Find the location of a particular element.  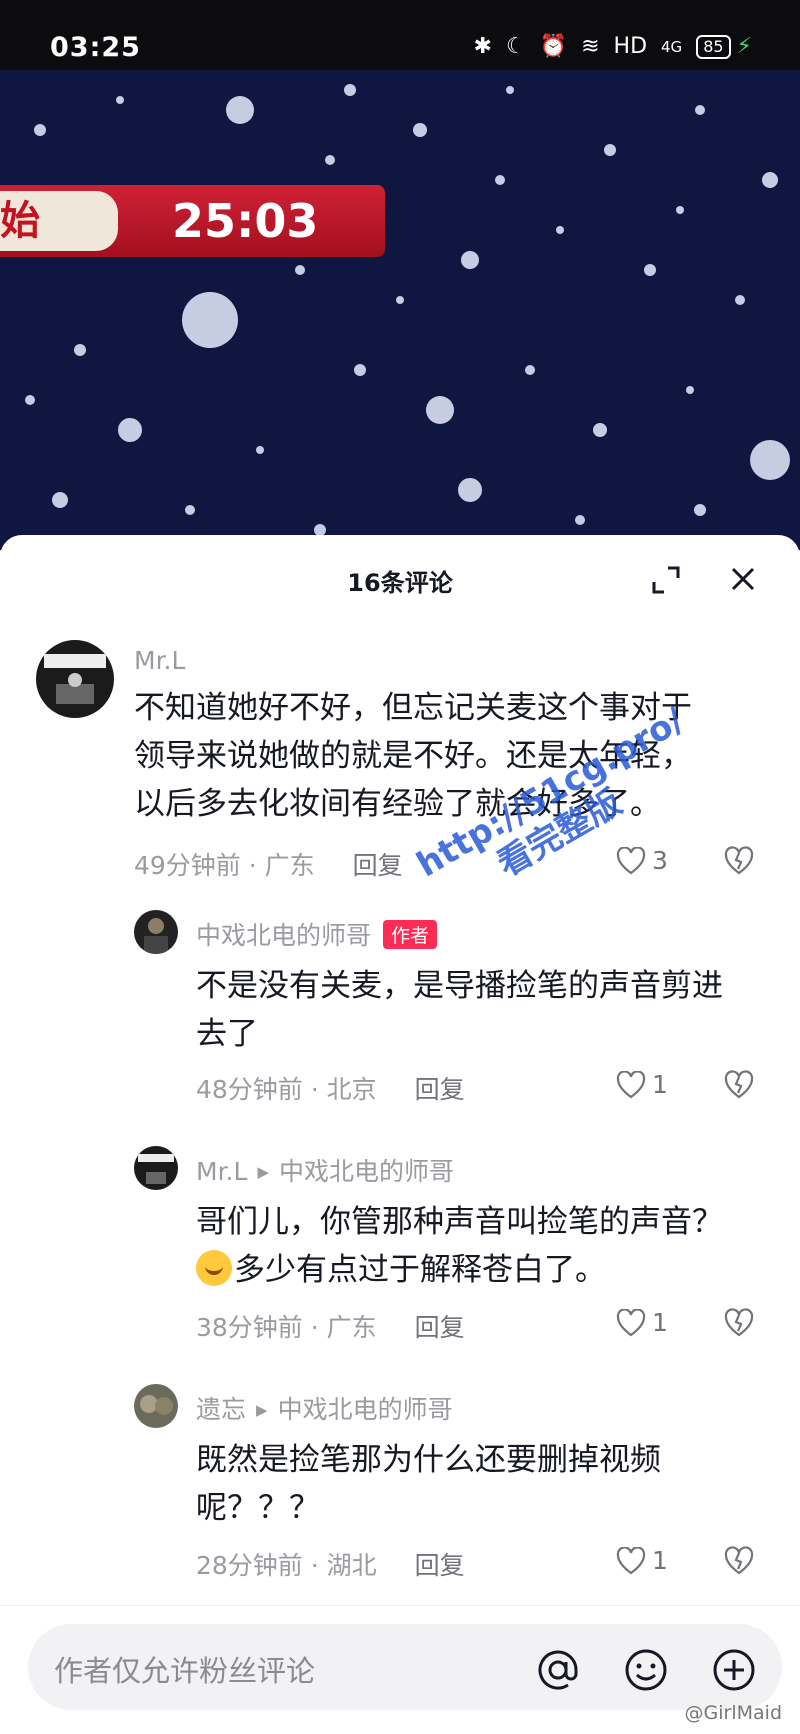

corner-watermark: @GirlMaid is located at coordinates (733, 1713).